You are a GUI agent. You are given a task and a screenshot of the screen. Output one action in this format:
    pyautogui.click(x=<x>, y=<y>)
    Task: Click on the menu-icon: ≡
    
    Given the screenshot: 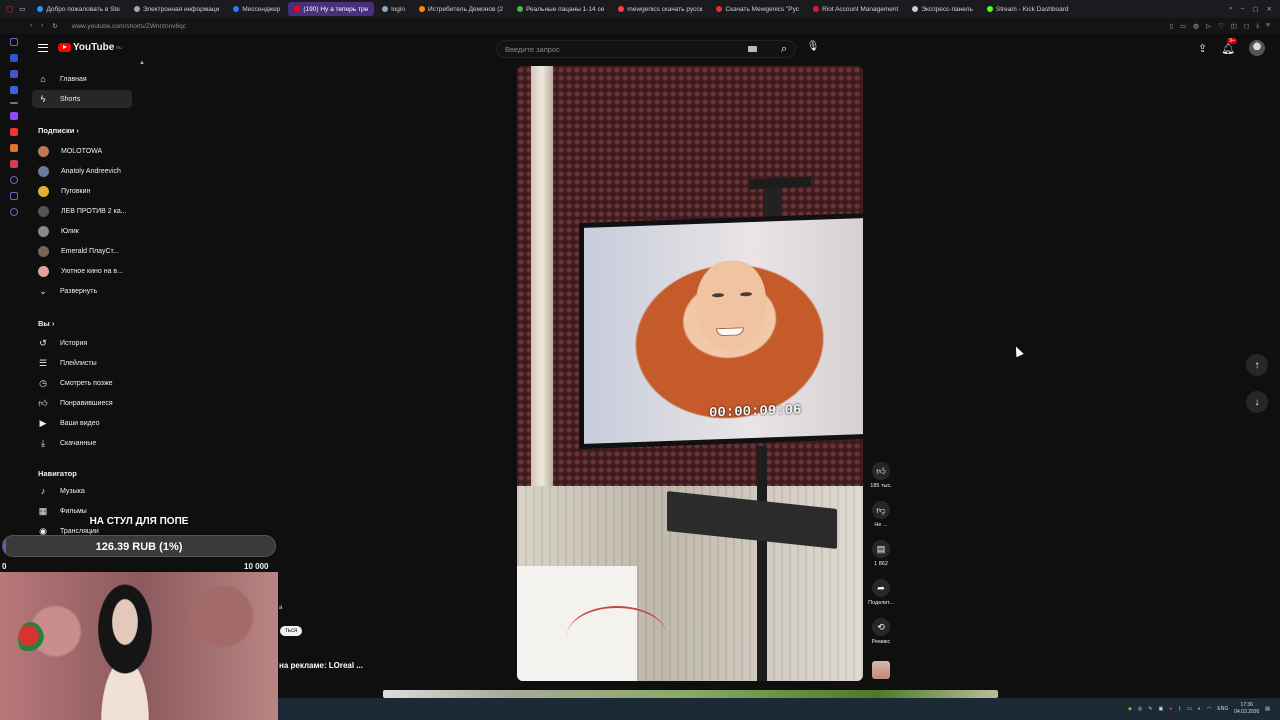 What is the action you would take?
    pyautogui.click(x=1268, y=26)
    